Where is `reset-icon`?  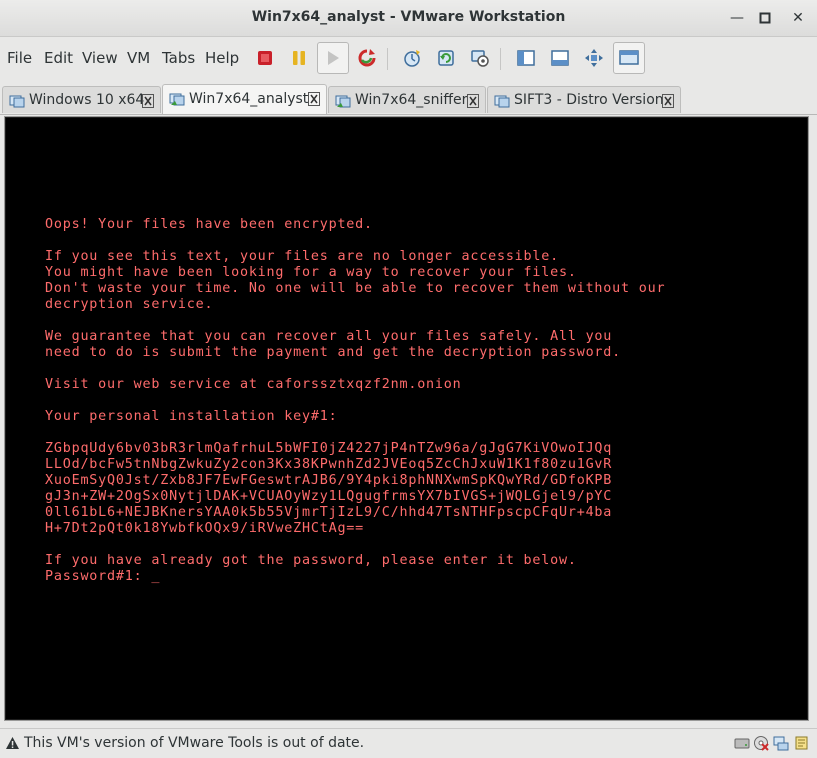 reset-icon is located at coordinates (367, 58).